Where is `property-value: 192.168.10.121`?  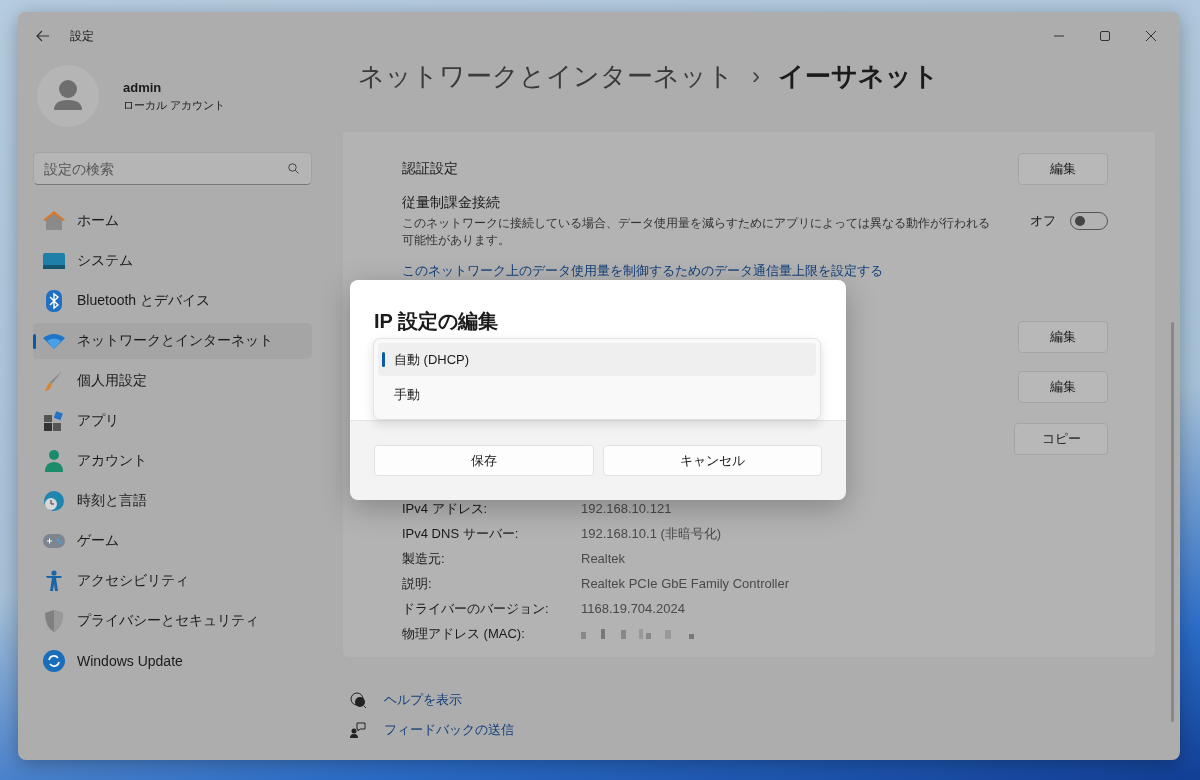
property-value: 192.168.10.121 is located at coordinates (626, 508).